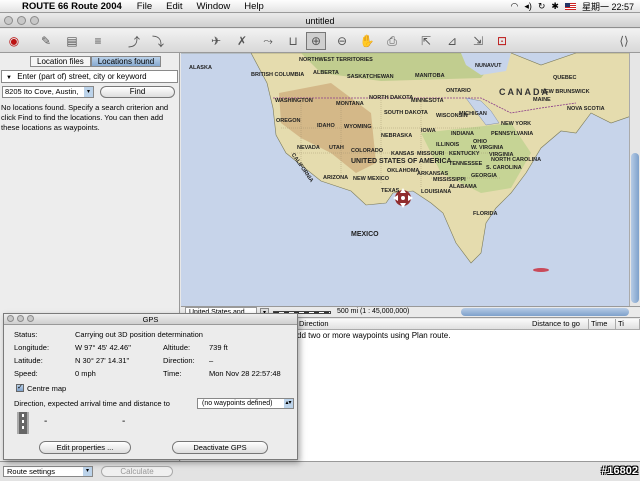 The image size is (640, 481). What do you see at coordinates (245, 373) in the screenshot?
I see `time-value: Mon Nov 28 22:57:48` at bounding box center [245, 373].